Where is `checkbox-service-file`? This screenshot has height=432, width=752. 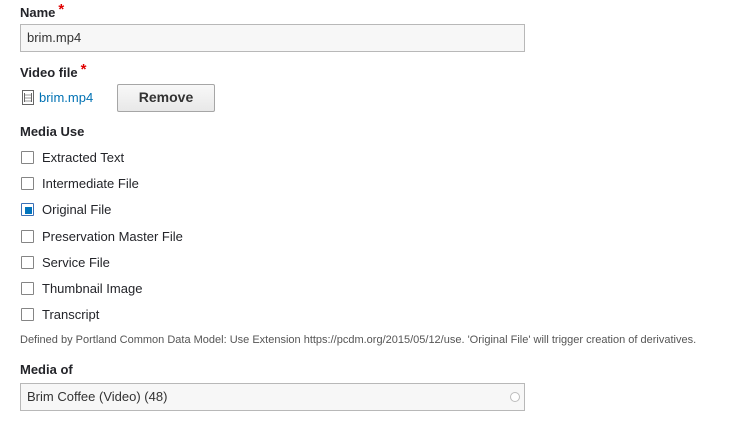
checkbox-service-file is located at coordinates (27, 262).